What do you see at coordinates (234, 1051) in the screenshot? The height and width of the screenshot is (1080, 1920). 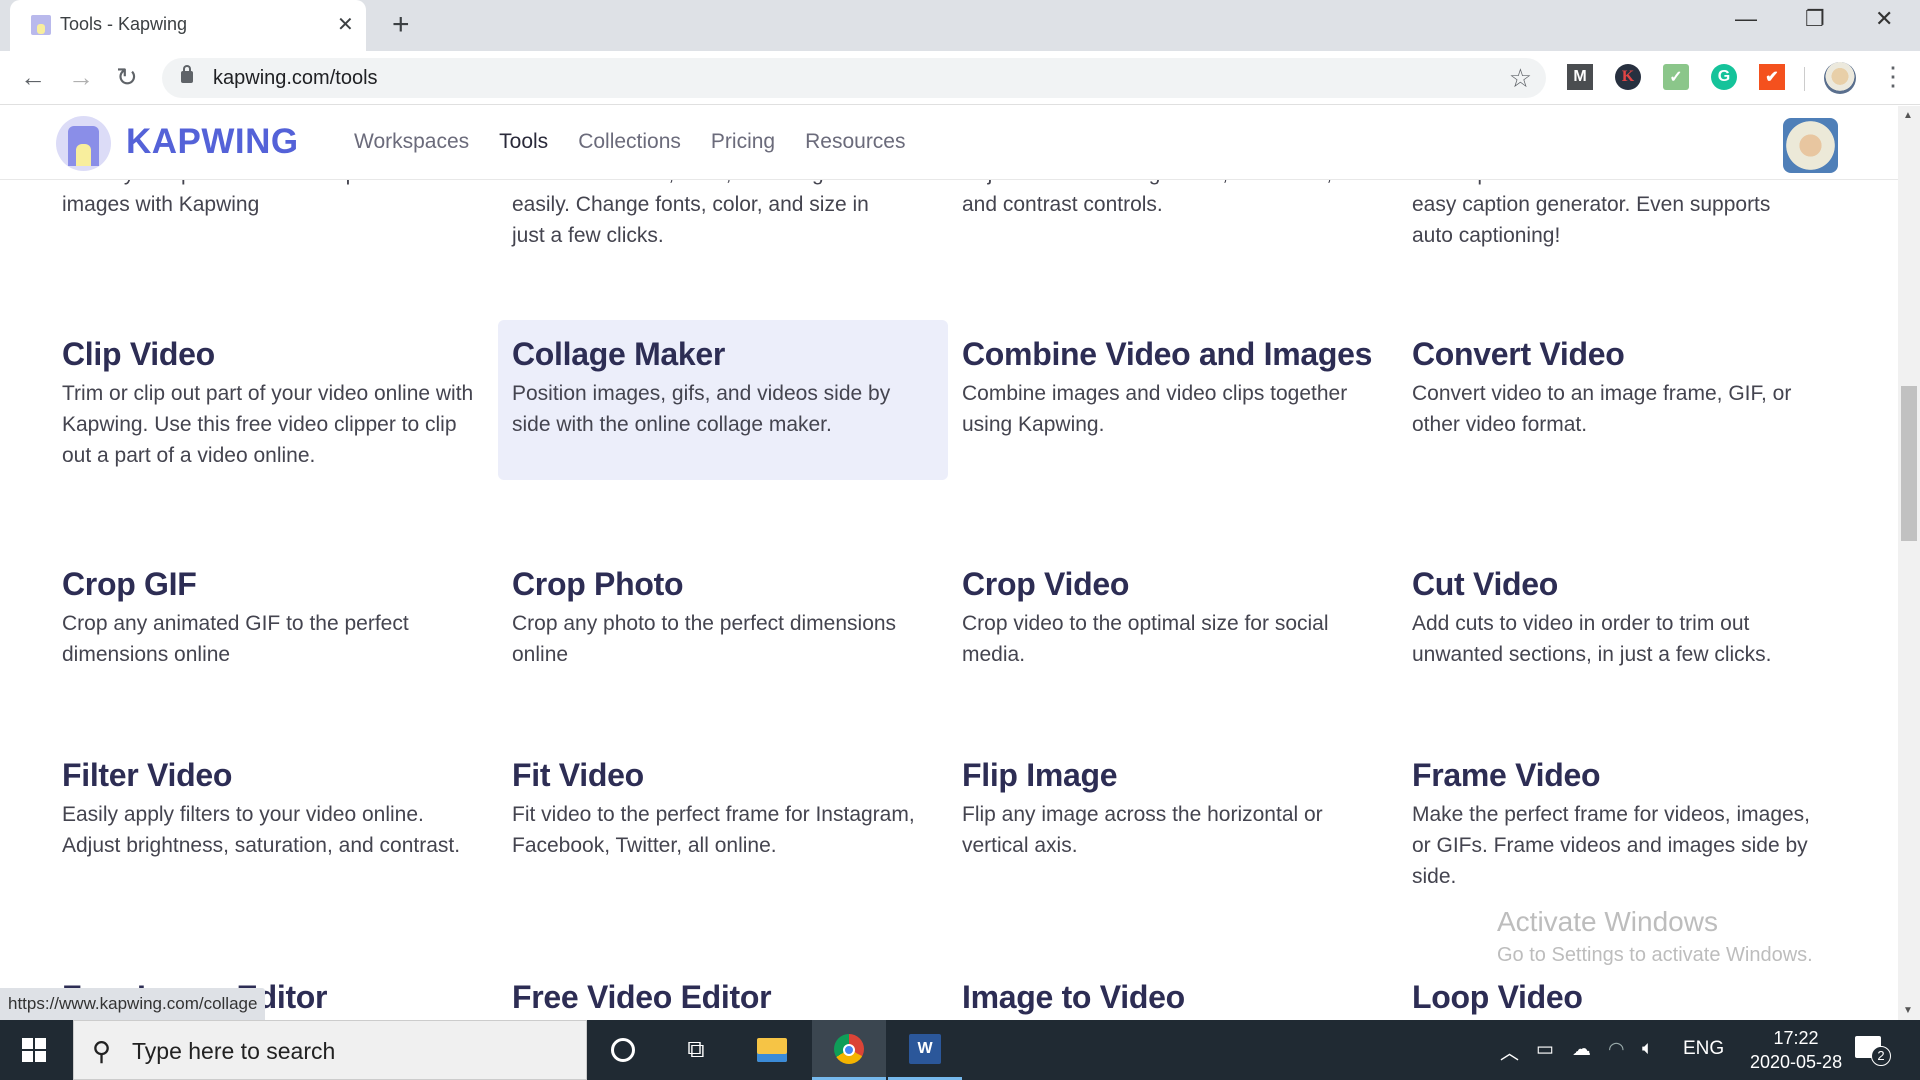 I see `search-placeholder: Type here to search` at bounding box center [234, 1051].